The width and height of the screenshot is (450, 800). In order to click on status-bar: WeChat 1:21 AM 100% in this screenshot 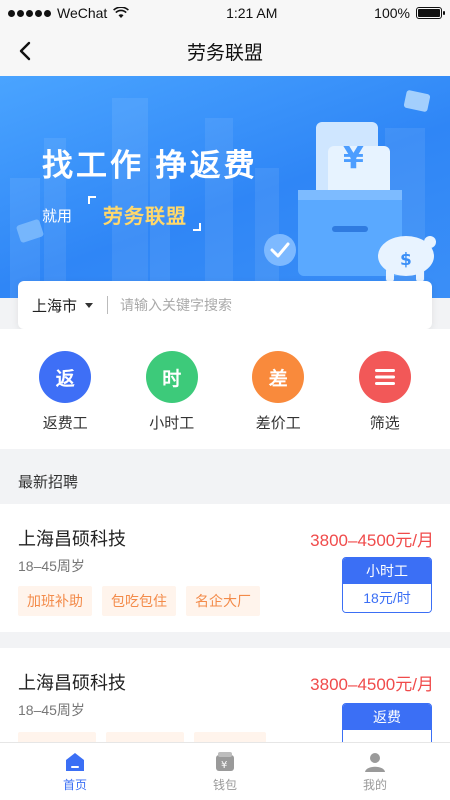, I will do `click(225, 13)`.